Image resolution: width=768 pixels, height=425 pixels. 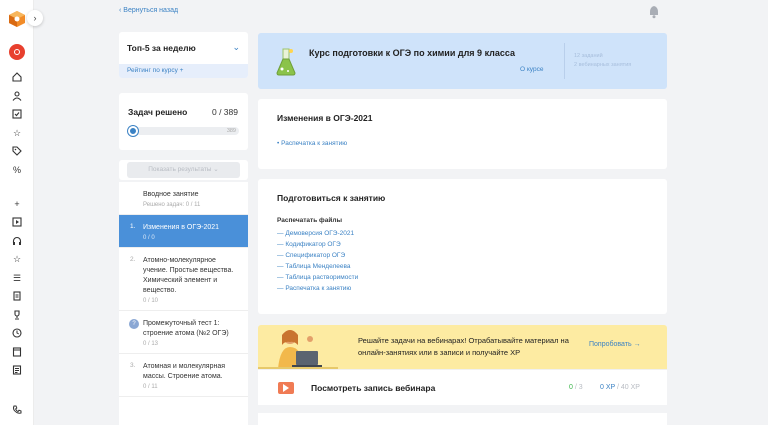 I want to click on chevron-right-icon: ›, so click(x=35, y=18).